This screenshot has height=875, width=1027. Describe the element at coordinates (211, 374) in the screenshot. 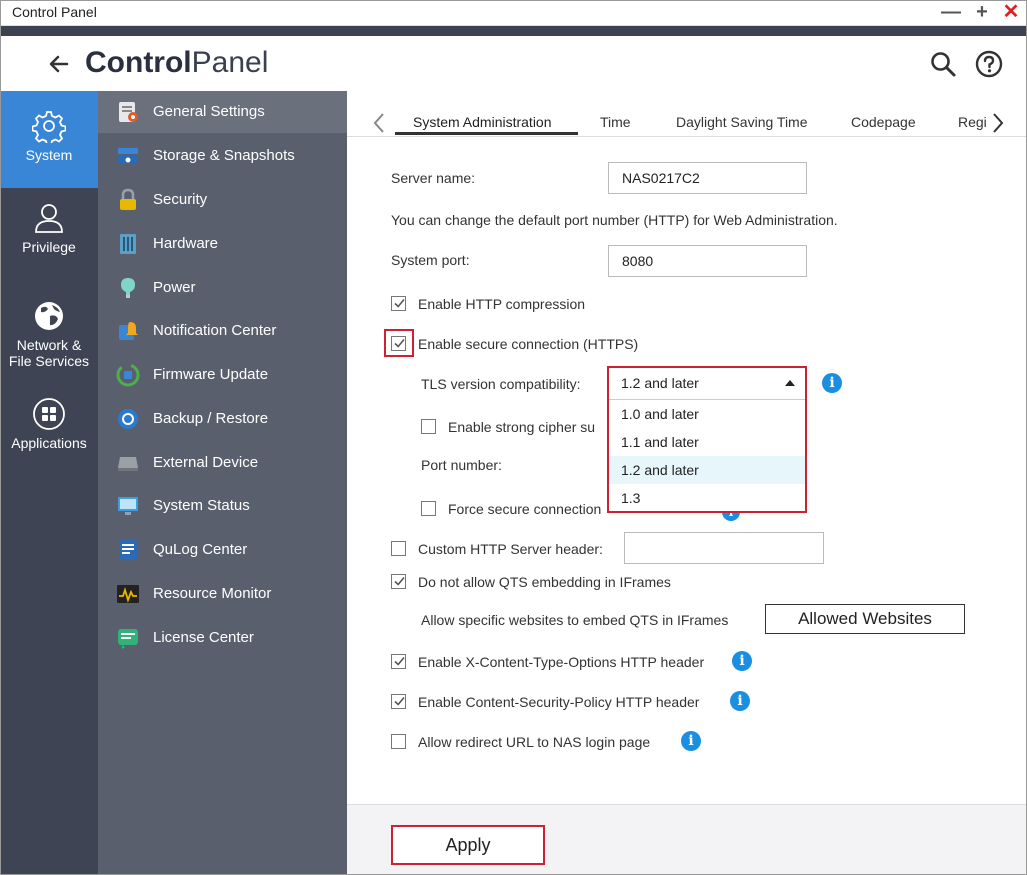

I see `submenu-item-label: Firmware Update` at that location.